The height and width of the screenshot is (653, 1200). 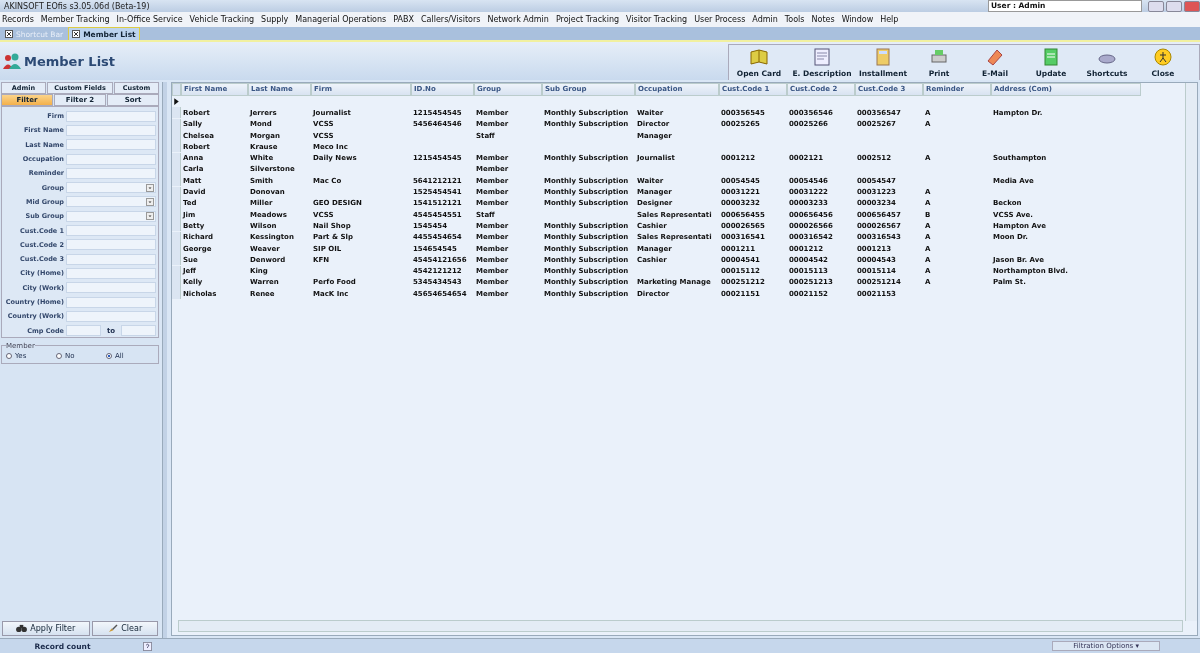 What do you see at coordinates (765, 19) in the screenshot?
I see `menu-item: Admin` at bounding box center [765, 19].